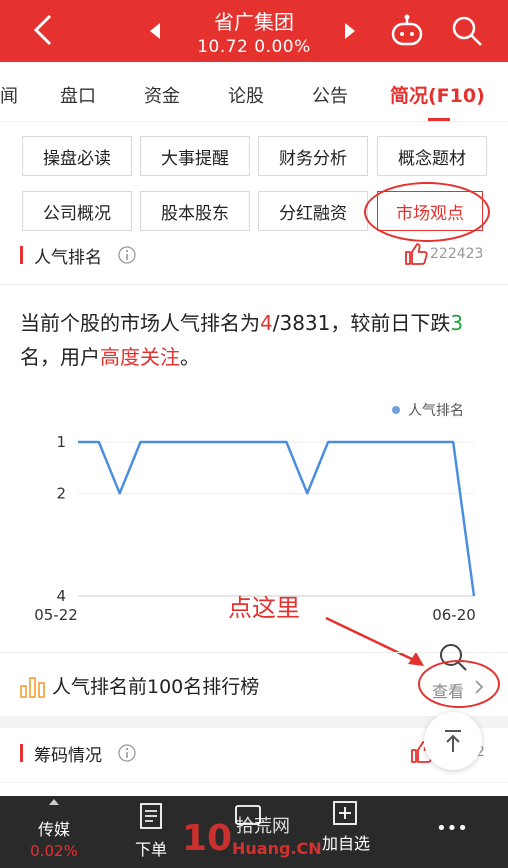 The image size is (508, 868). Describe the element at coordinates (150, 849) in the screenshot. I see `order-label: 下单` at that location.